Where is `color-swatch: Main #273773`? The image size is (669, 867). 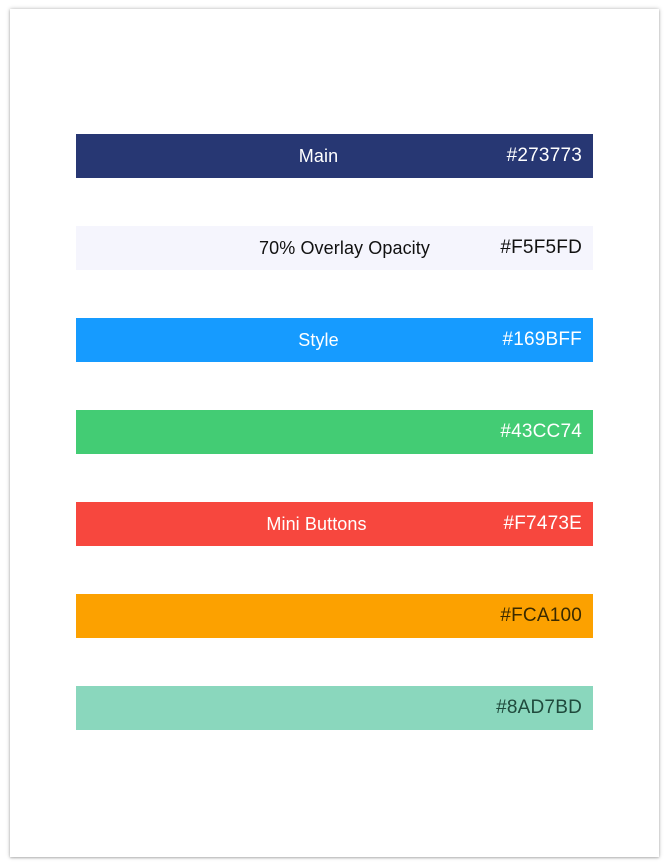 color-swatch: Main #273773 is located at coordinates (334, 156).